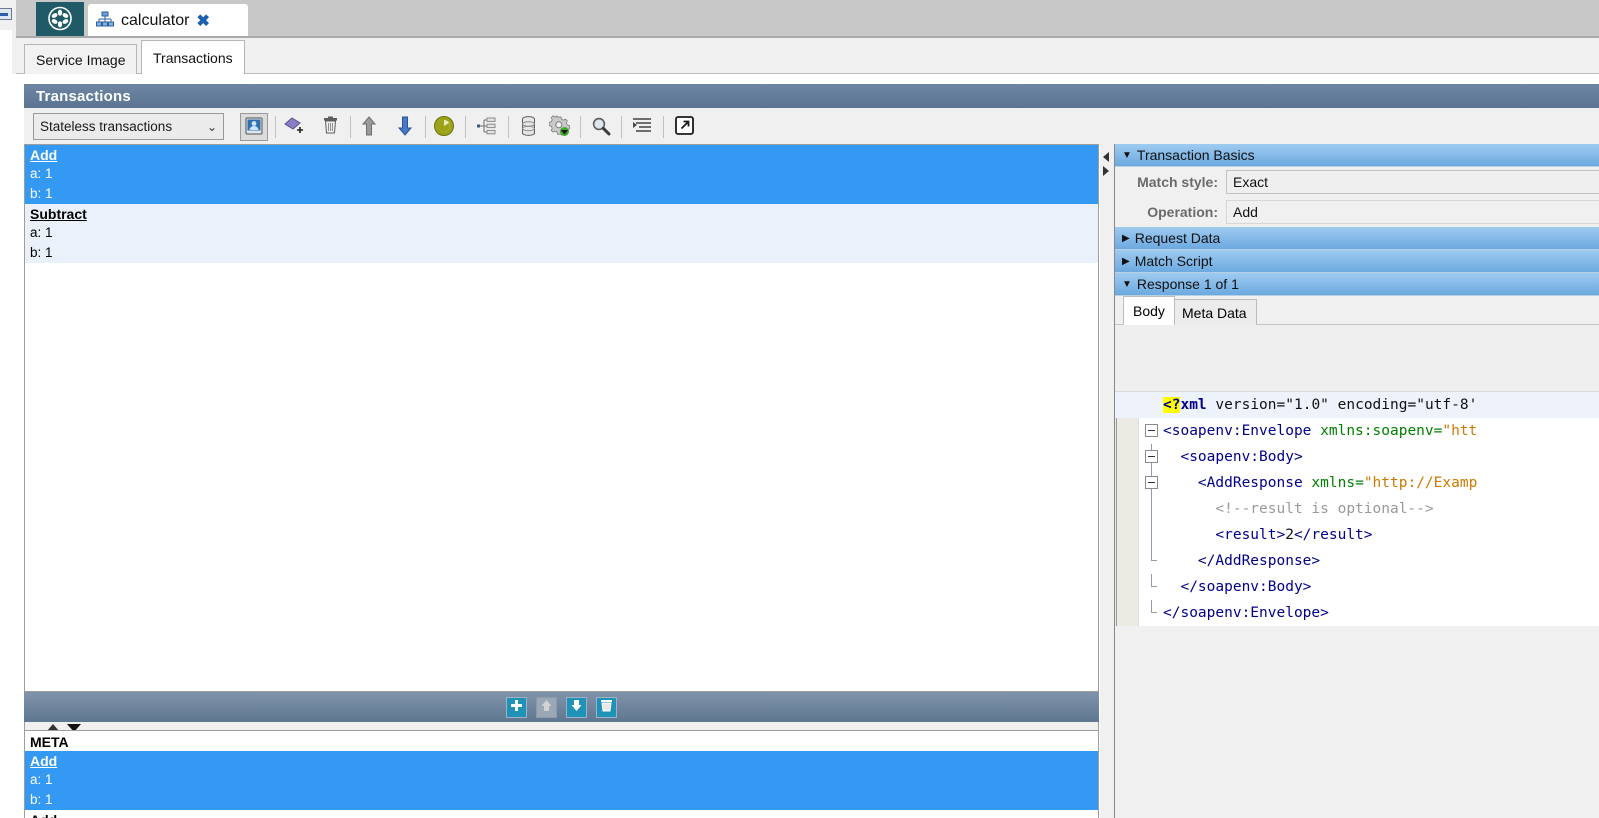 This screenshot has width=1599, height=818. What do you see at coordinates (6, 424) in the screenshot?
I see `left-white-strip` at bounding box center [6, 424].